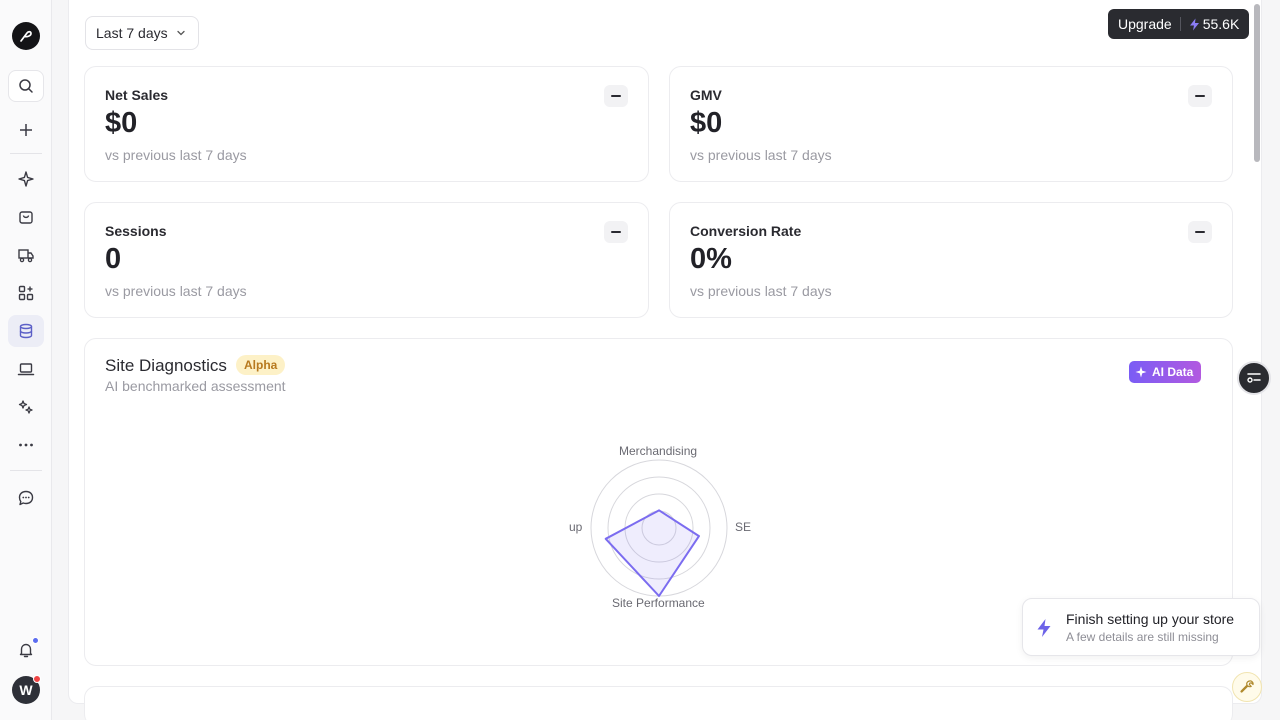  What do you see at coordinates (658, 603) in the screenshot?
I see `radar-axis-label: Site Performance` at bounding box center [658, 603].